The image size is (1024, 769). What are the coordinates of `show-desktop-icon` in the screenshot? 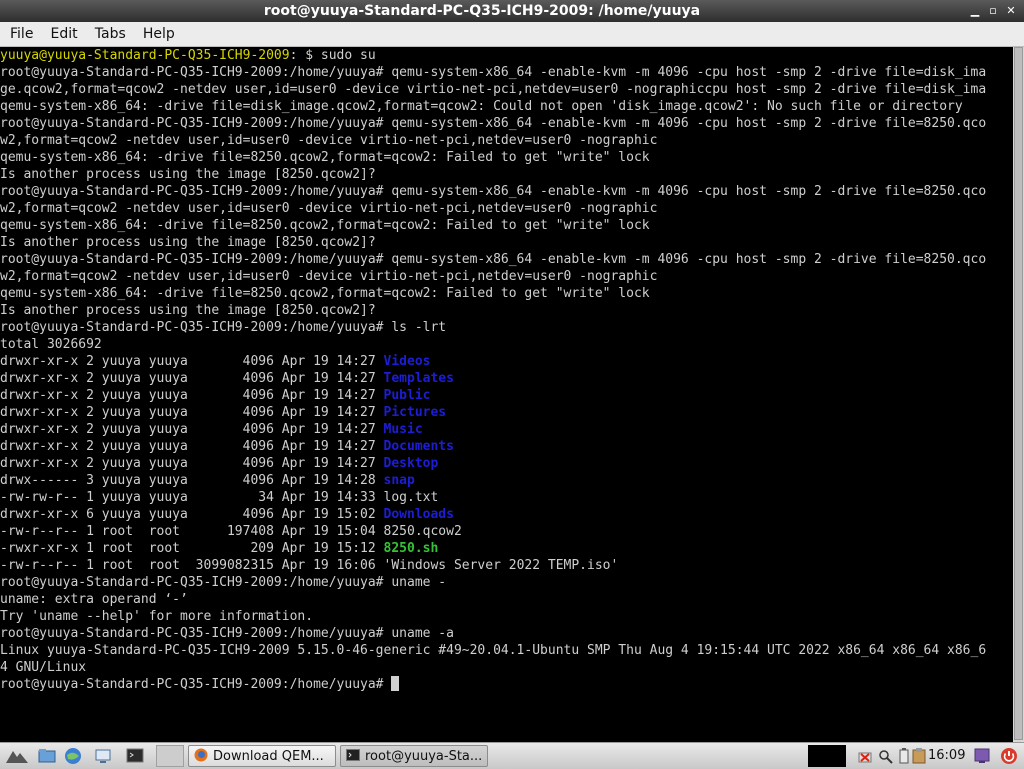 It's located at (103, 756).